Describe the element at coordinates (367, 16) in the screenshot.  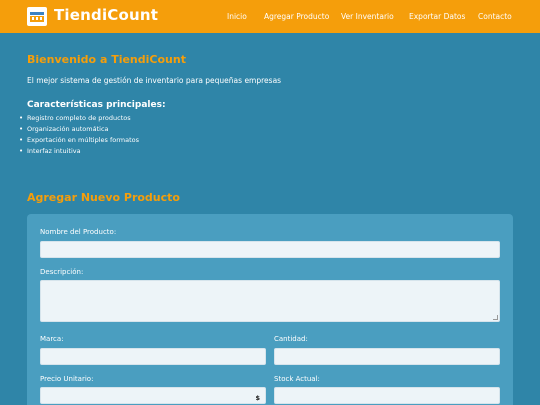
I see `nav-item-ver-inventario: Ver Inventario` at that location.